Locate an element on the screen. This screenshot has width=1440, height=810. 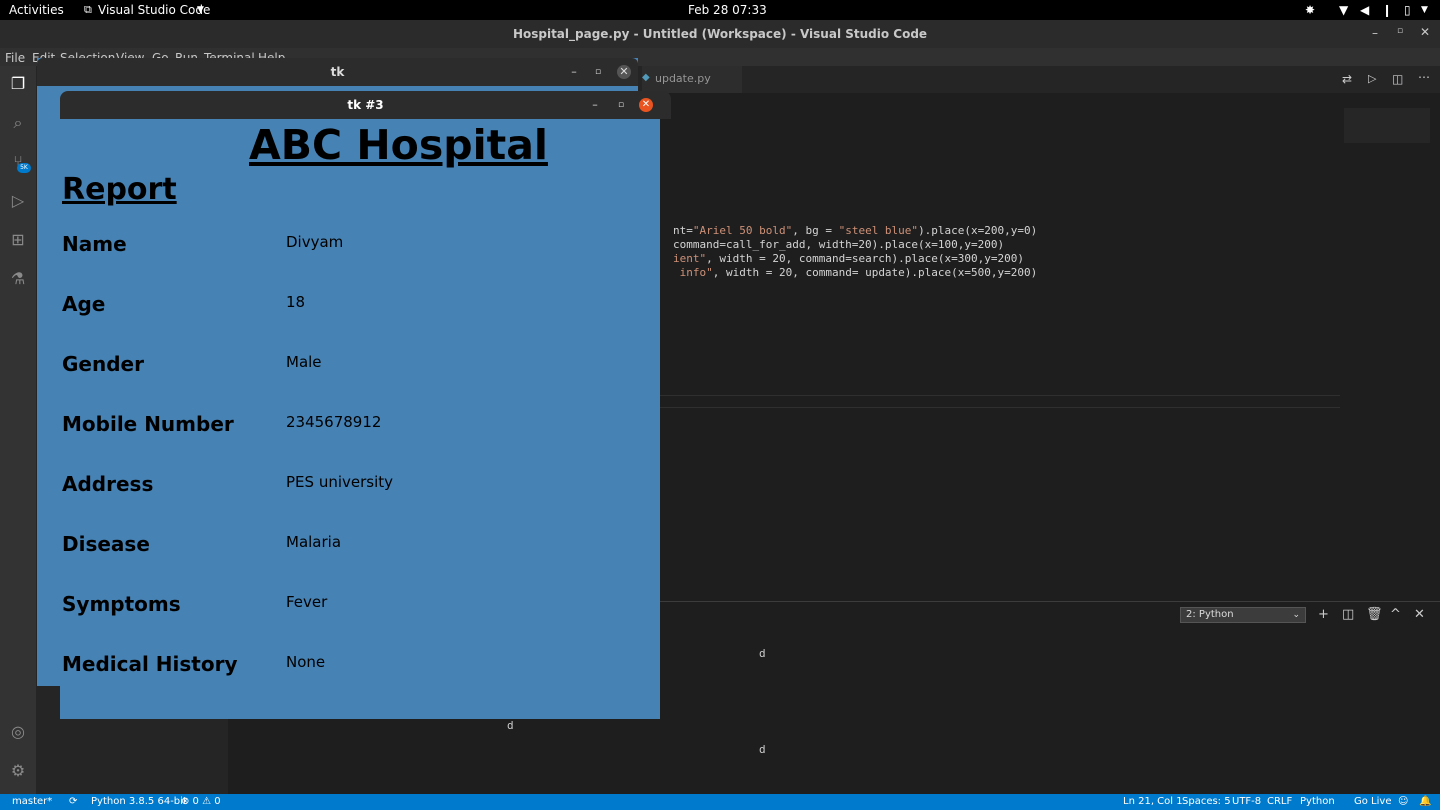
python-file-icon: ◆ is located at coordinates (646, 77).